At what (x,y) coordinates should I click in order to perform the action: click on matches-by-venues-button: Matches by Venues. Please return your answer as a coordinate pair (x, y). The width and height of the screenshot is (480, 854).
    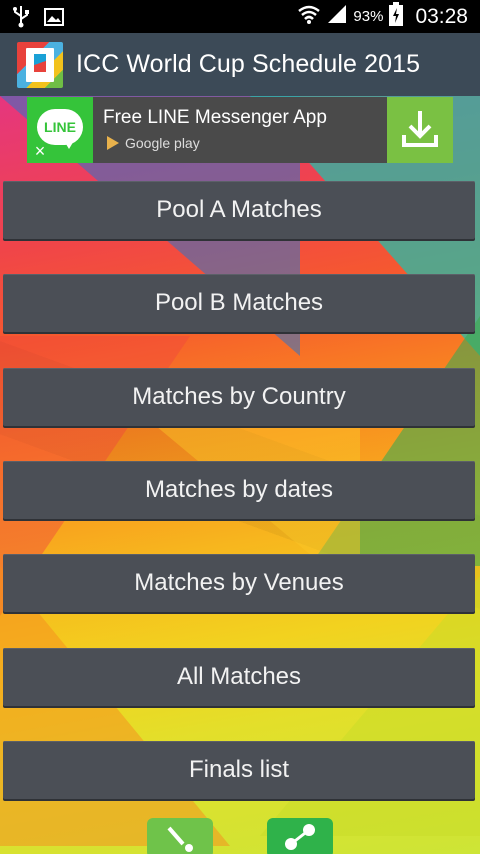
    Looking at the image, I should click on (239, 583).